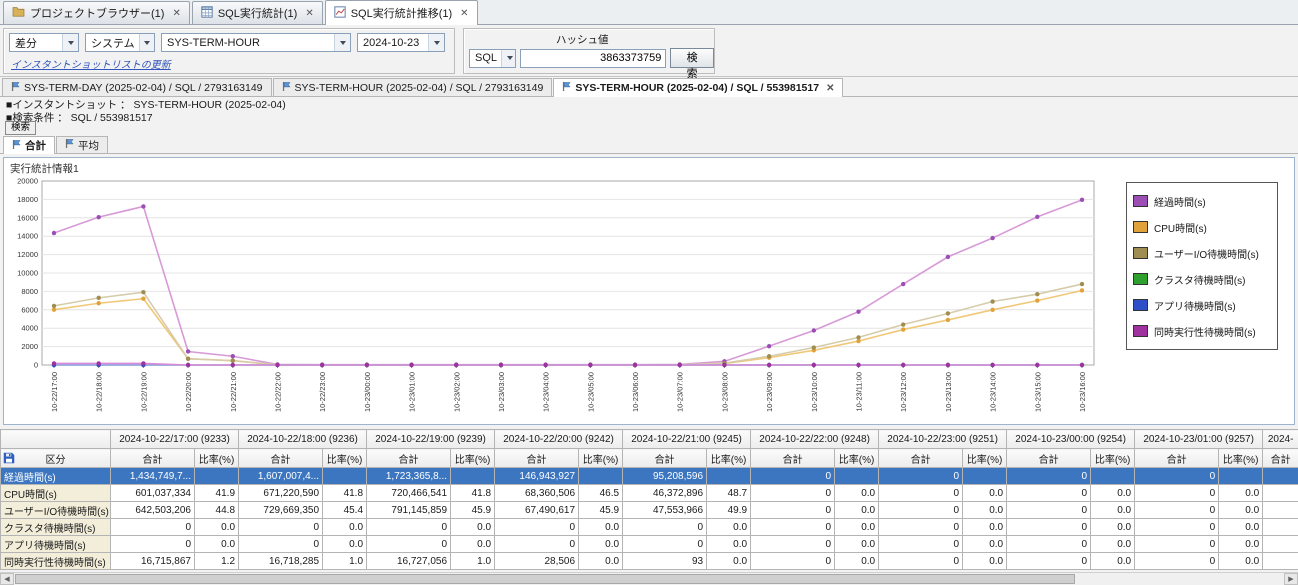 This screenshot has height=585, width=1298. Describe the element at coordinates (257, 12) in the screenshot. I see `tab-sql-statistics: SQL実行統計(1) ✕` at that location.